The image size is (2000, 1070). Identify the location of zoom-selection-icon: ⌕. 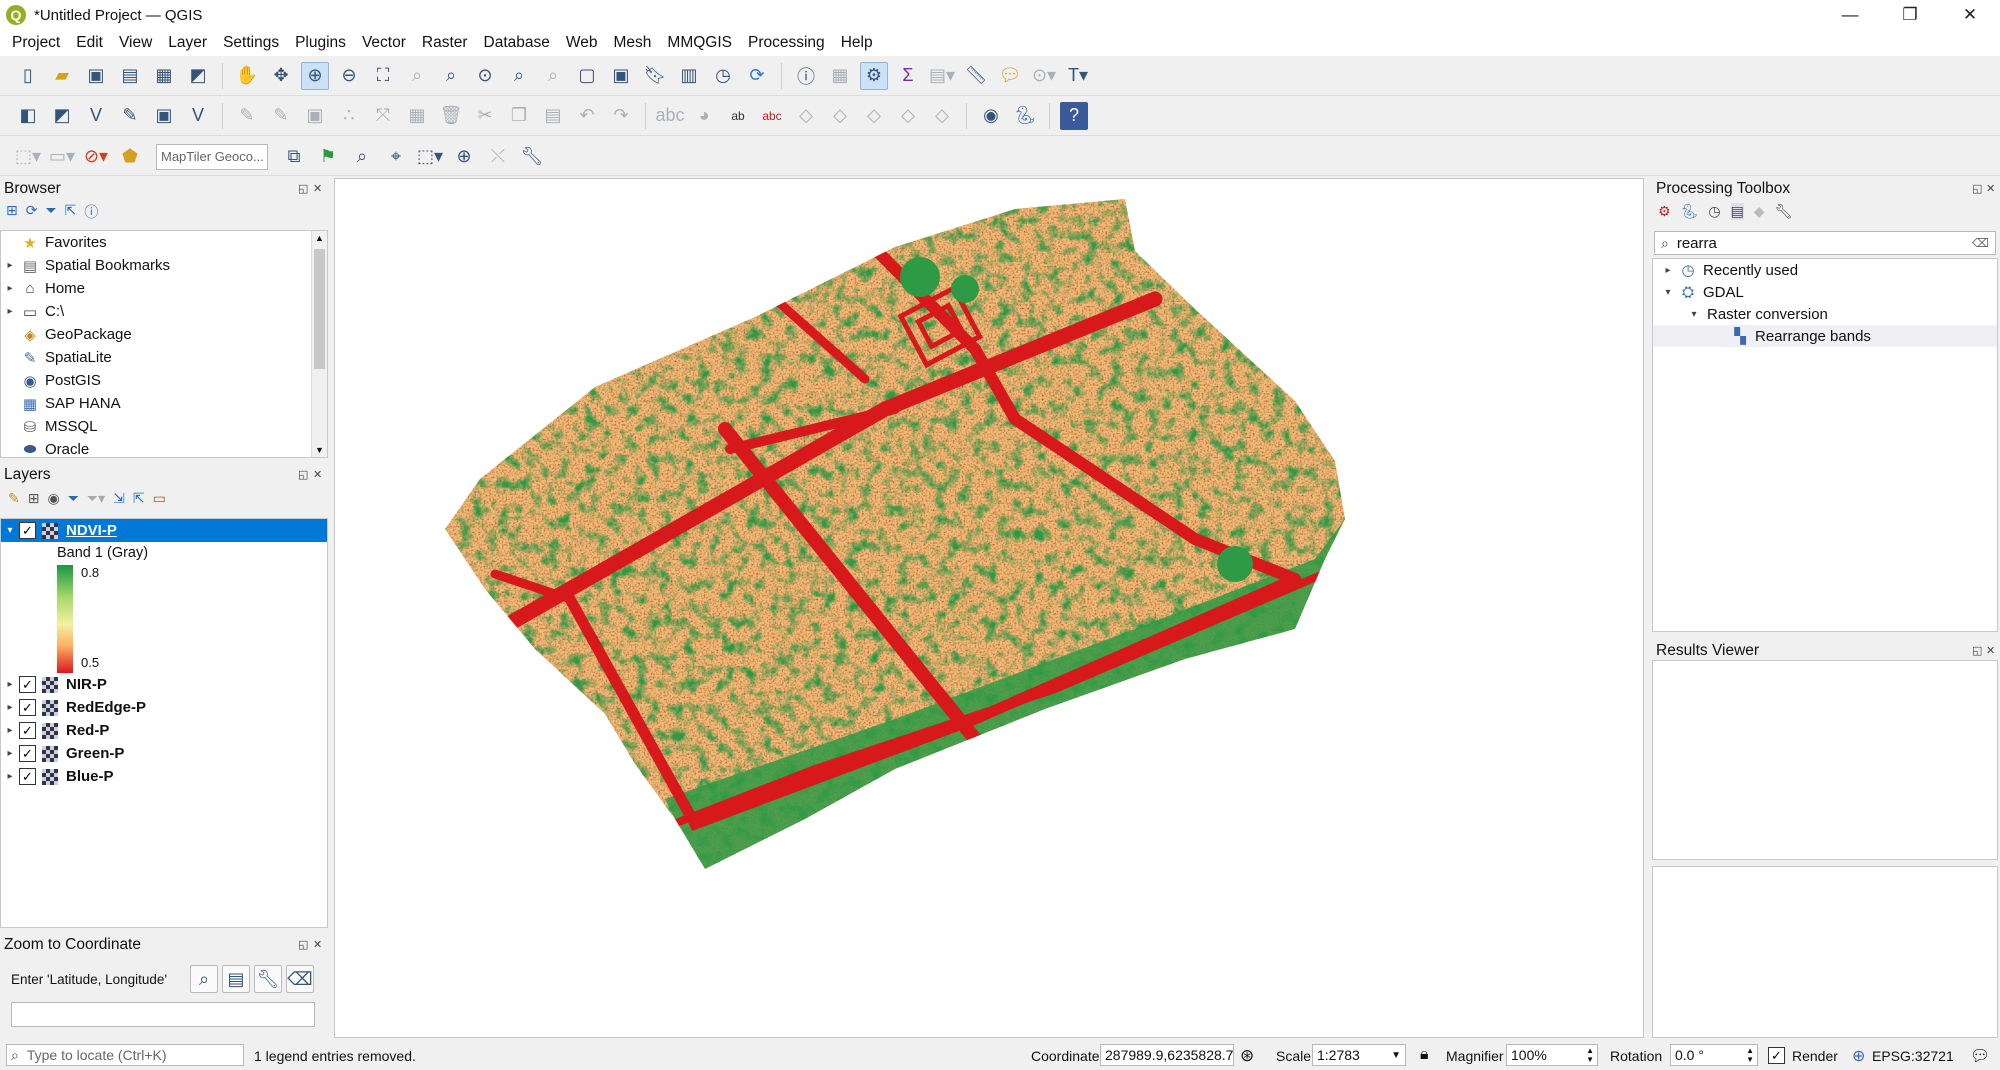
(417, 76).